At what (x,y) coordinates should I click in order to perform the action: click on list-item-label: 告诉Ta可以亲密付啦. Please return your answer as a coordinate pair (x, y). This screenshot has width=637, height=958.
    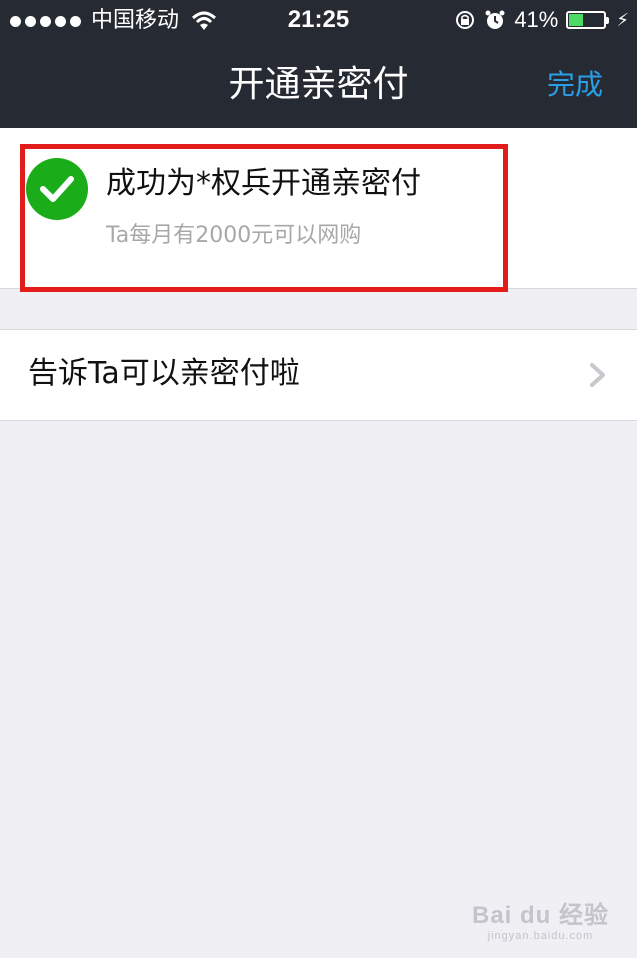
    Looking at the image, I should click on (164, 373).